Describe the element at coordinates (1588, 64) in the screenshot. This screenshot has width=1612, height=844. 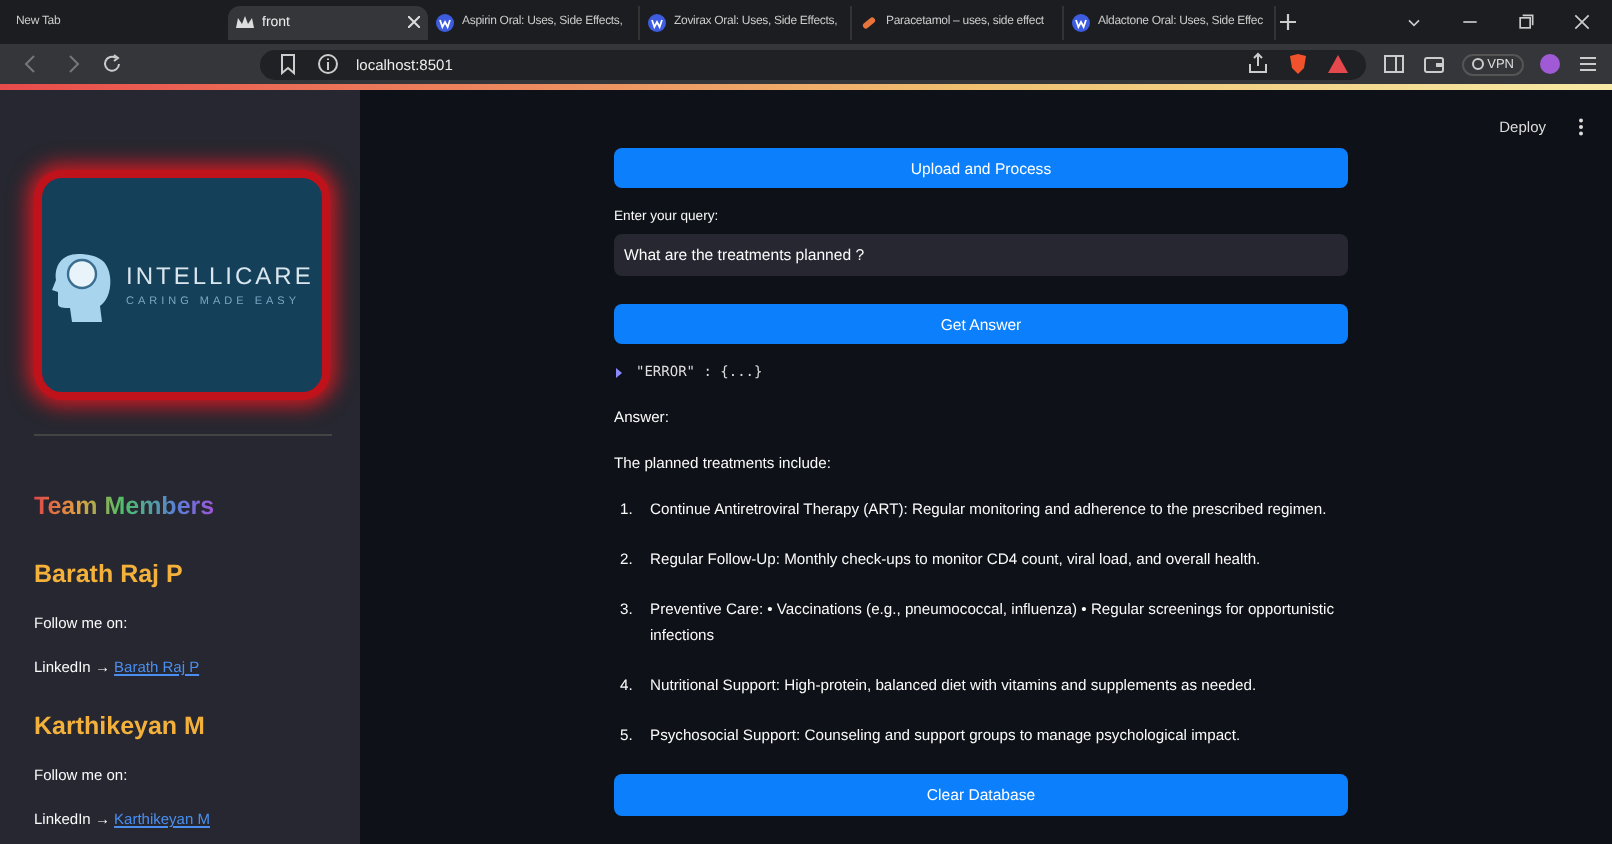
I see `menu-icon` at that location.